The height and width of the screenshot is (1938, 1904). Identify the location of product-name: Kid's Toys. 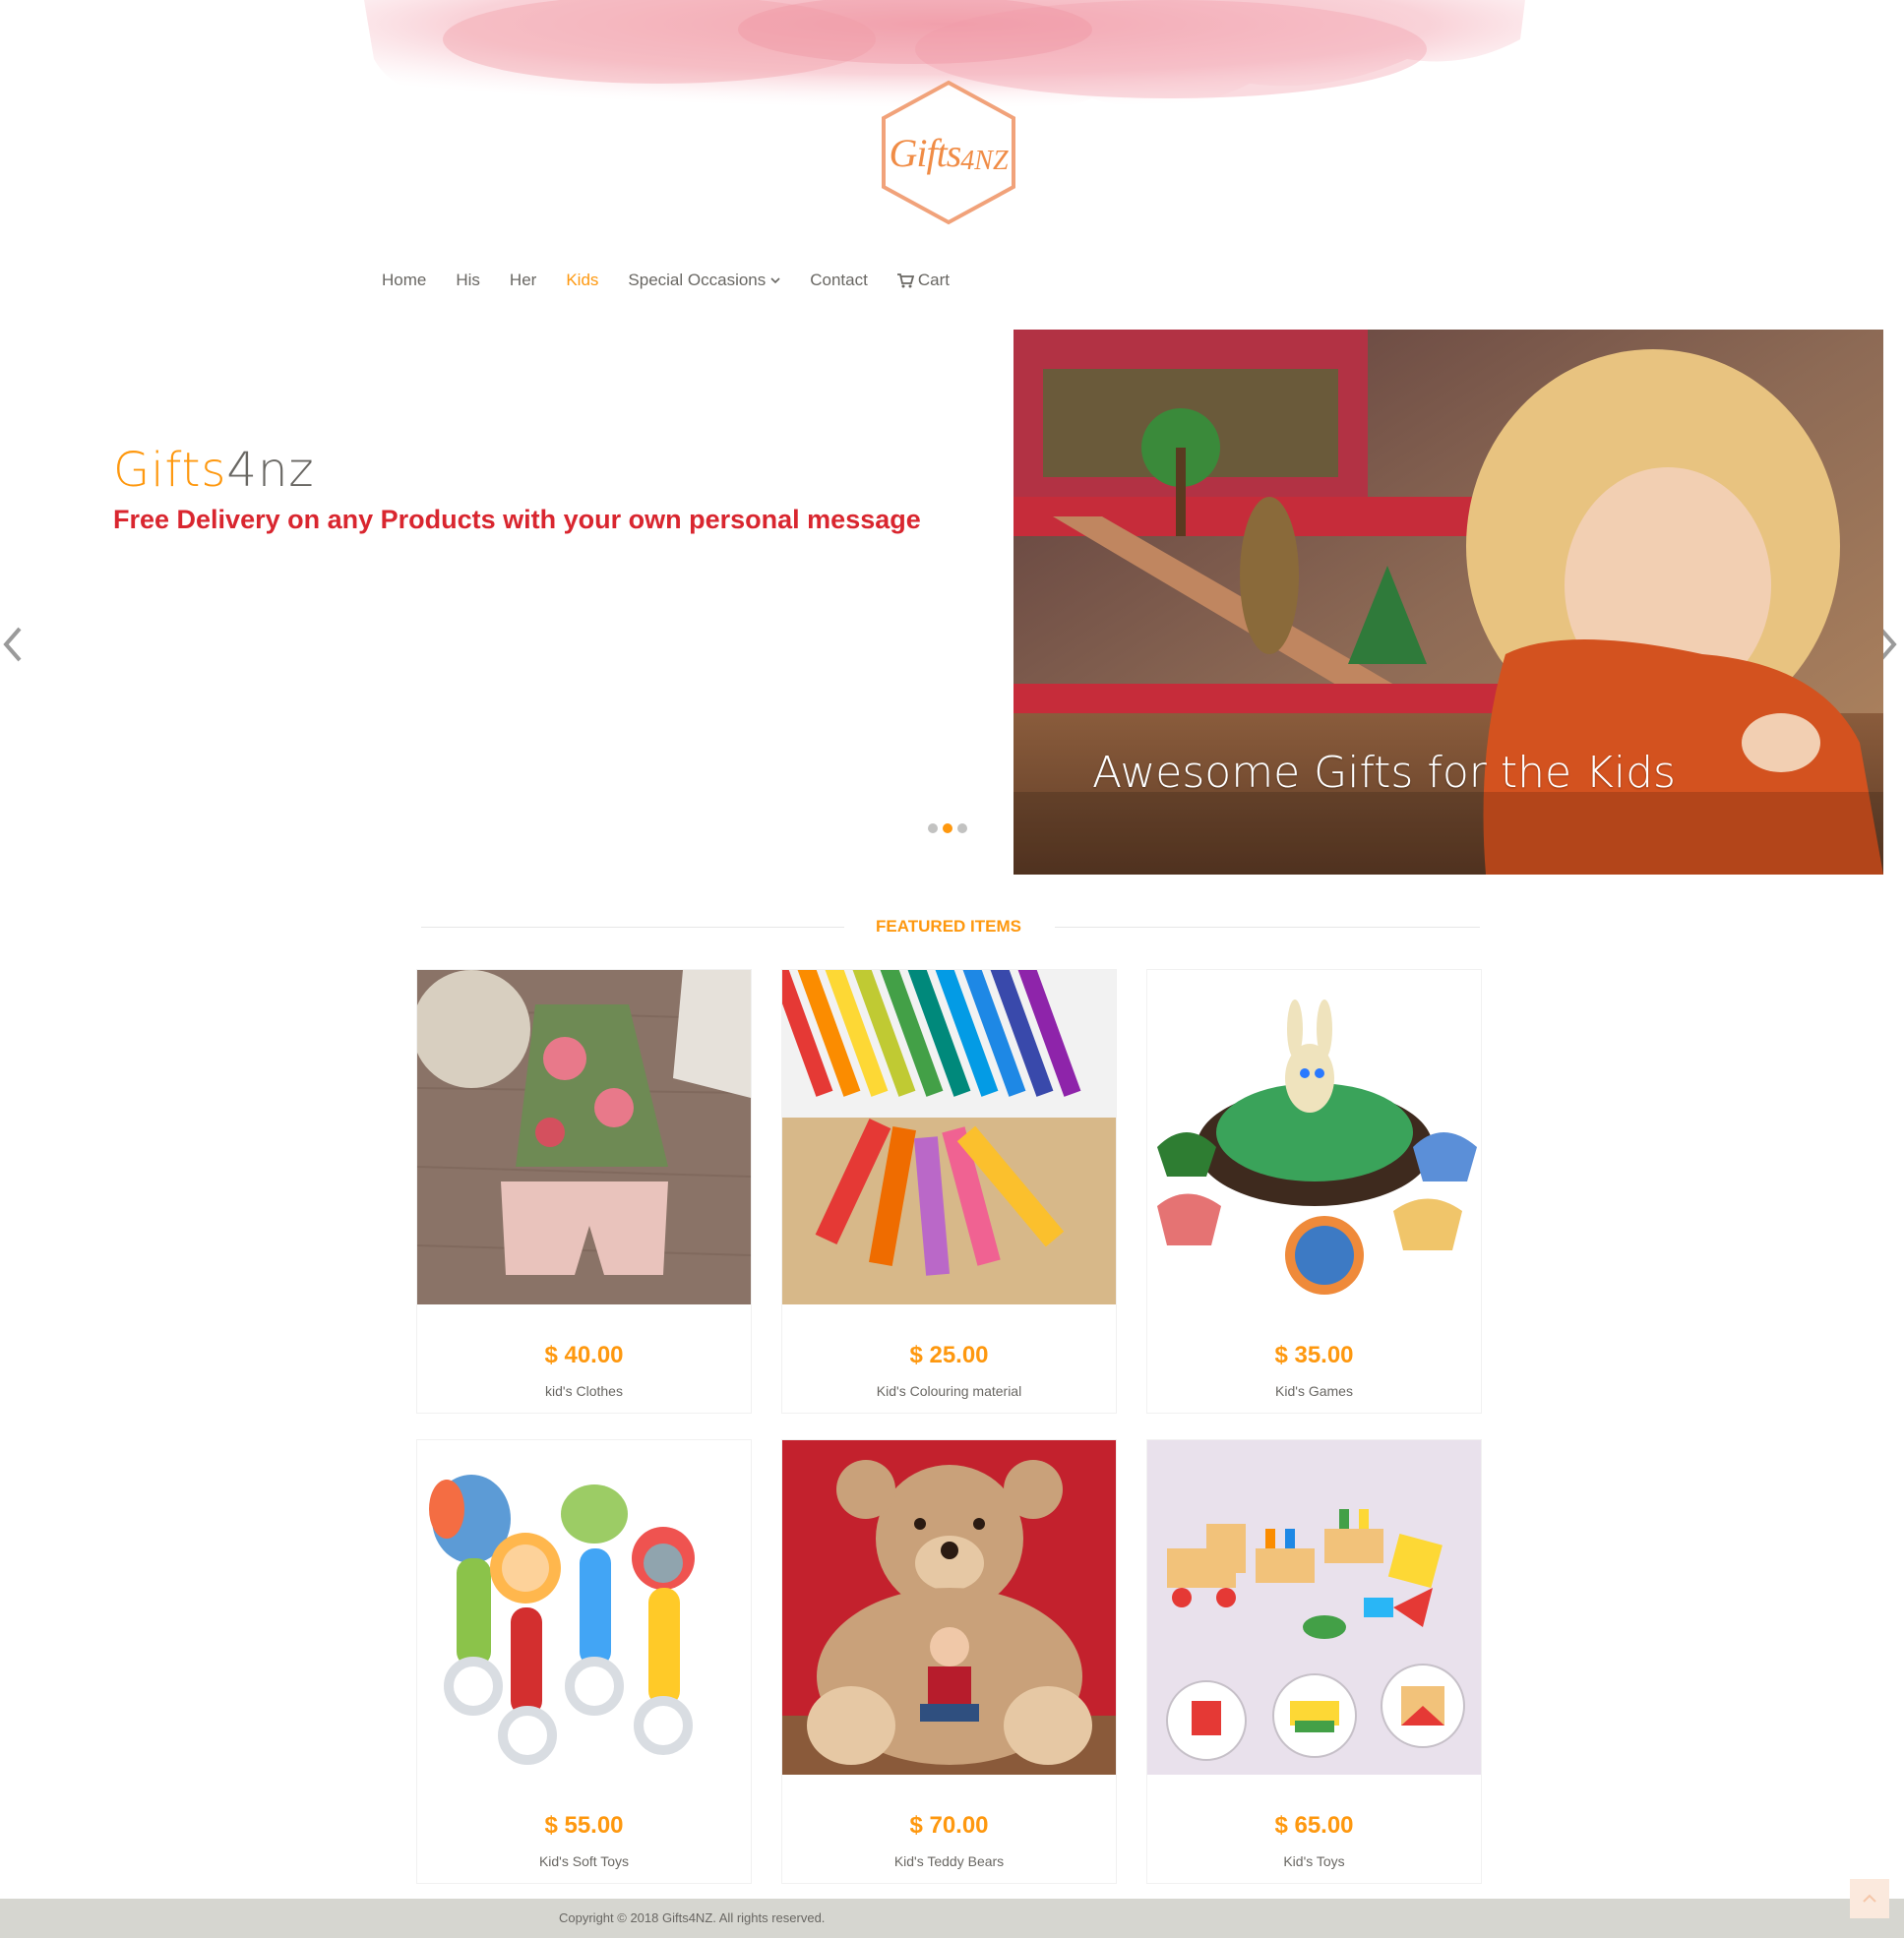
(1314, 1861).